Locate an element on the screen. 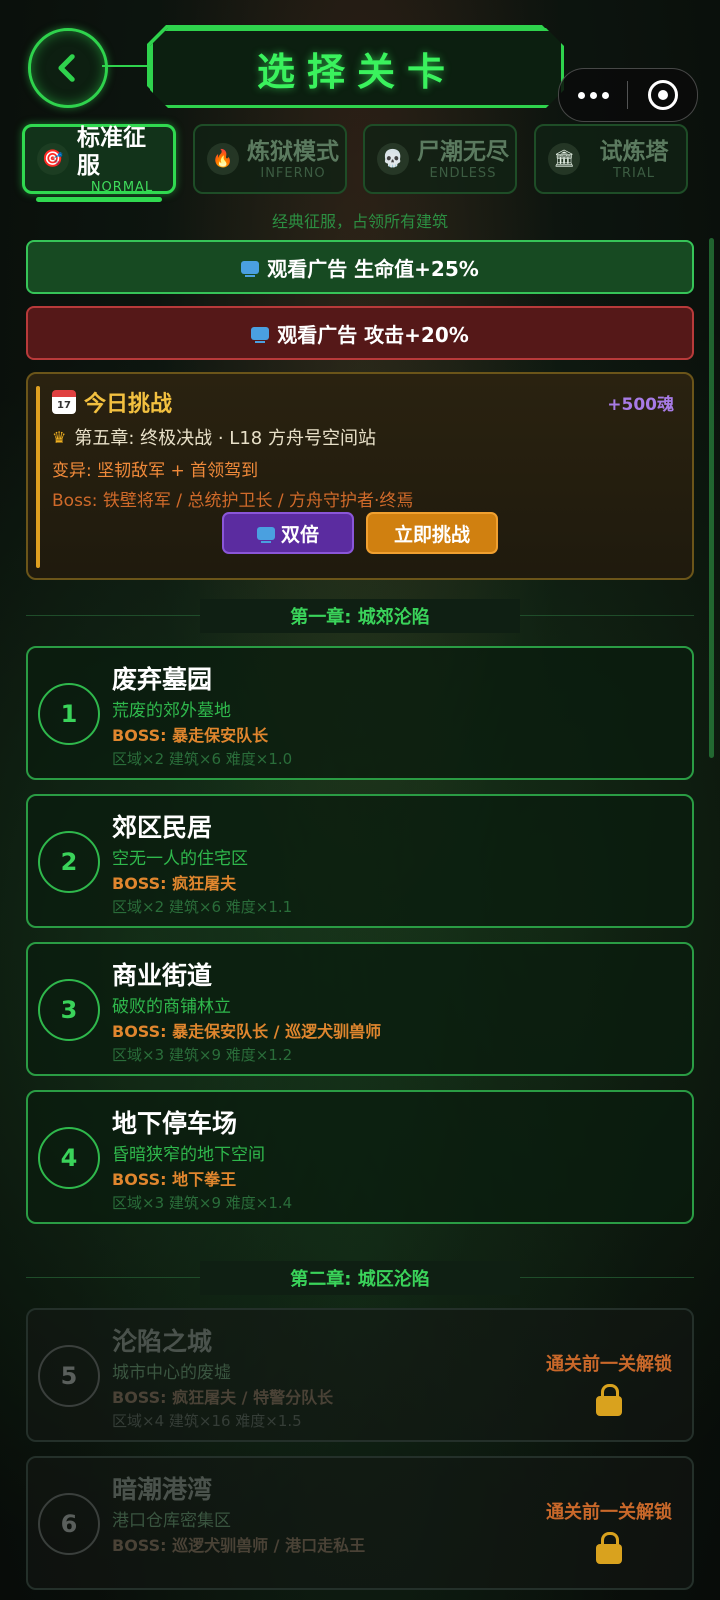 The height and width of the screenshot is (1600, 720). daily-stage-text: 第五章: 终极决战 · L18 方舟号空间站 is located at coordinates (225, 438).